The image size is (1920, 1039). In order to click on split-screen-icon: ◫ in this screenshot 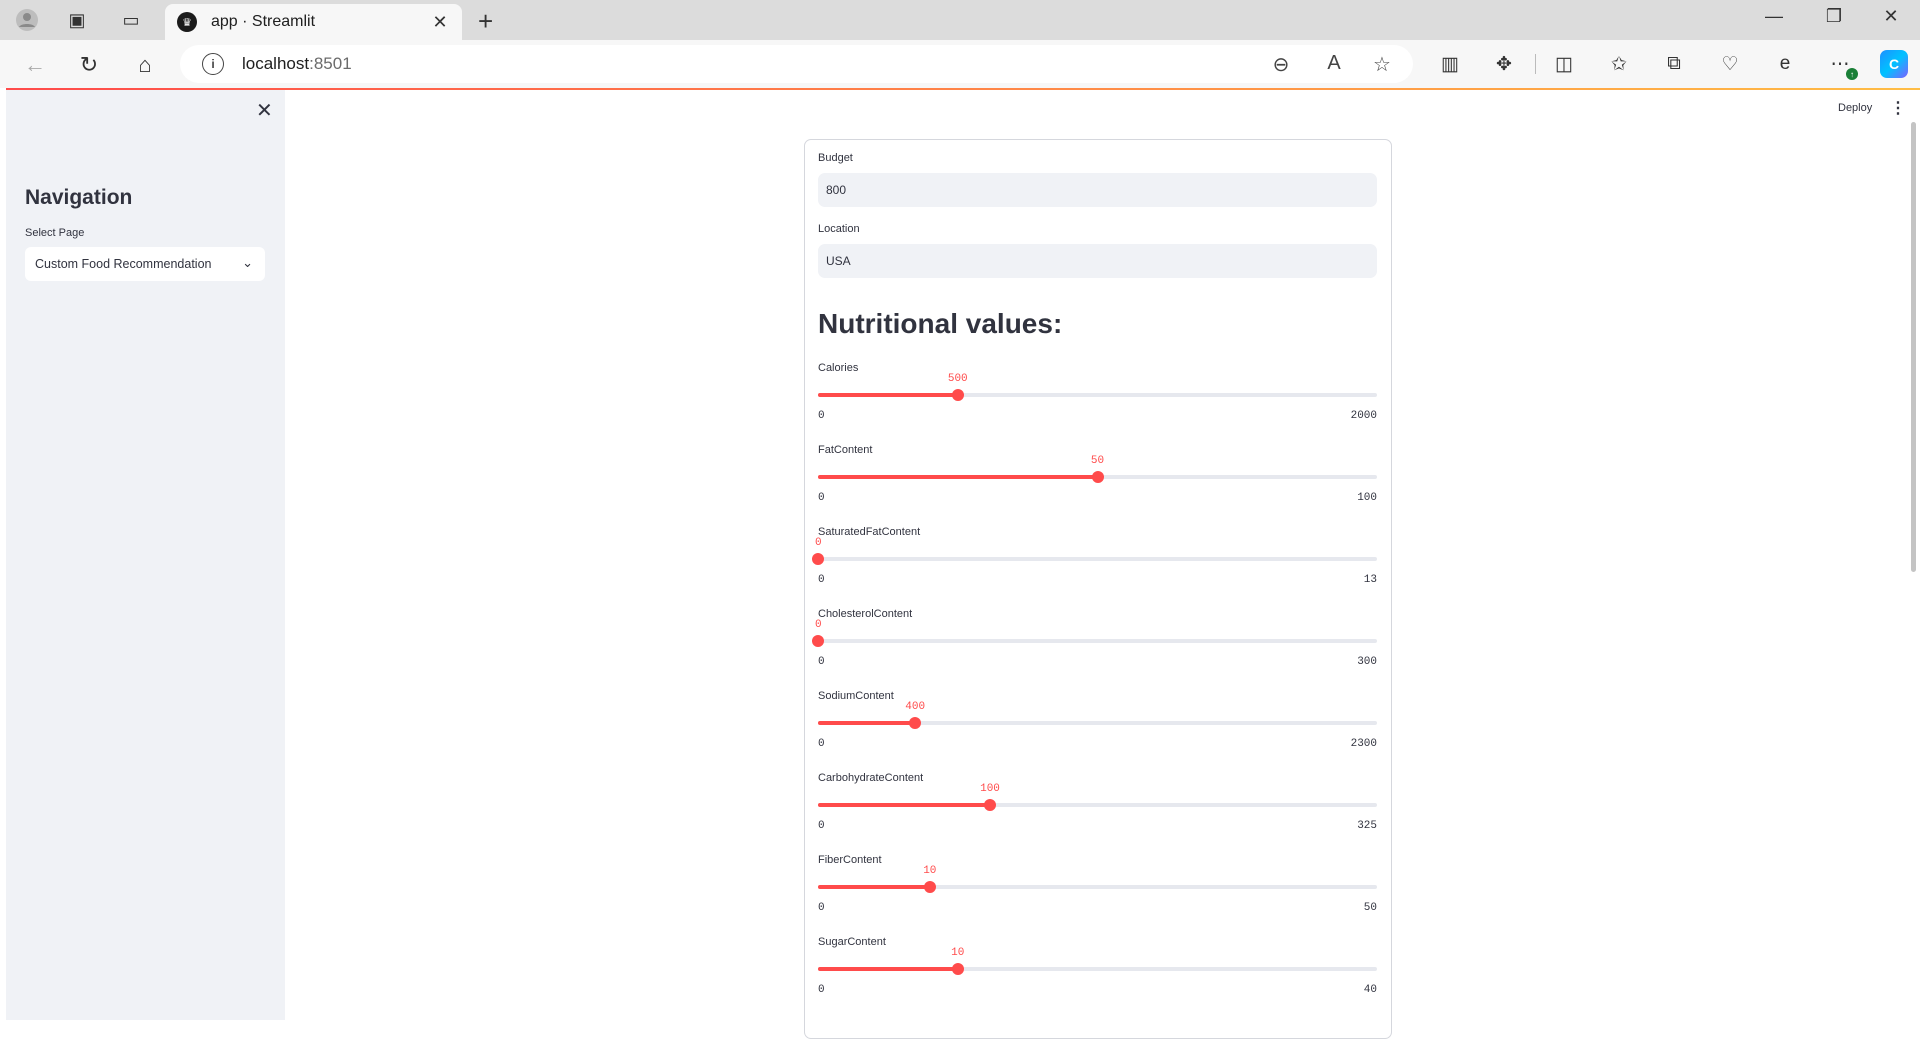, I will do `click(1564, 64)`.